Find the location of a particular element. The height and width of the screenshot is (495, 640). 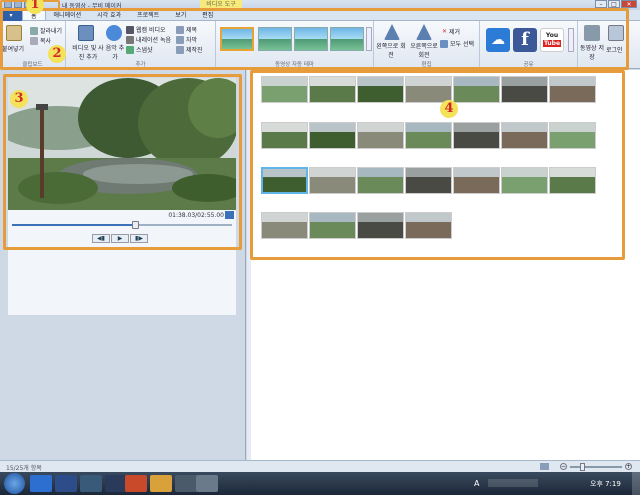

photoshop-icon is located at coordinates (66, 483).